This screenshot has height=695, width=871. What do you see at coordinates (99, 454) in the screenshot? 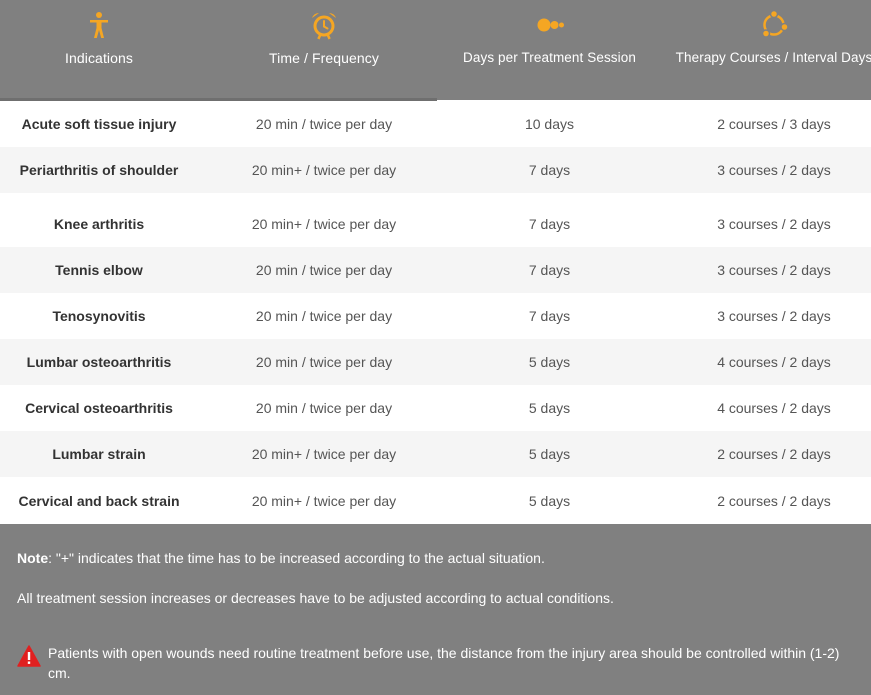
I see `indication-cell: Lumbar strain` at bounding box center [99, 454].